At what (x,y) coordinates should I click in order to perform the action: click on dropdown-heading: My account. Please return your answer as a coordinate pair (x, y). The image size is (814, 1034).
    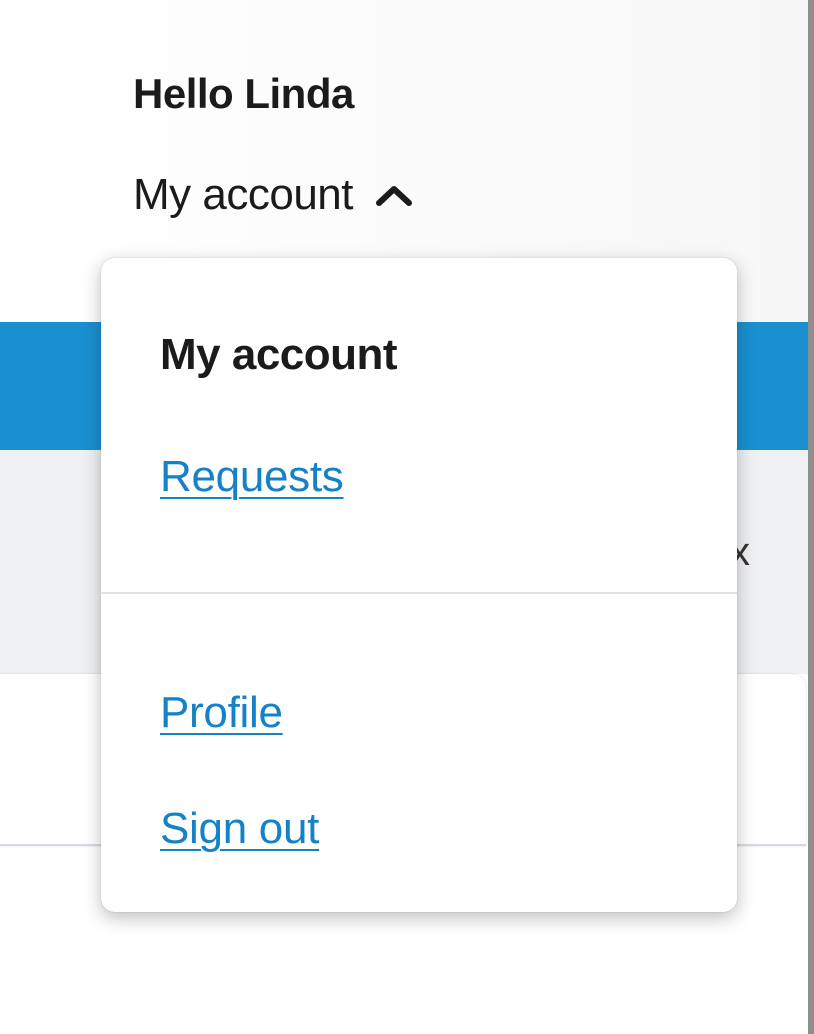
    Looking at the image, I should click on (279, 354).